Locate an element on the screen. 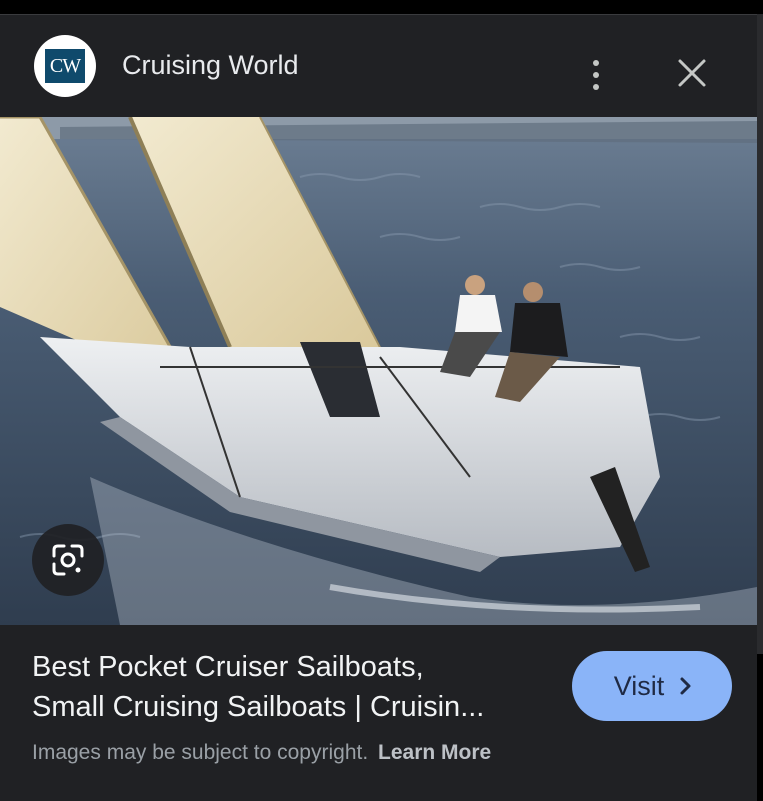 This screenshot has width=763, height=801. lens-search-button is located at coordinates (68, 560).